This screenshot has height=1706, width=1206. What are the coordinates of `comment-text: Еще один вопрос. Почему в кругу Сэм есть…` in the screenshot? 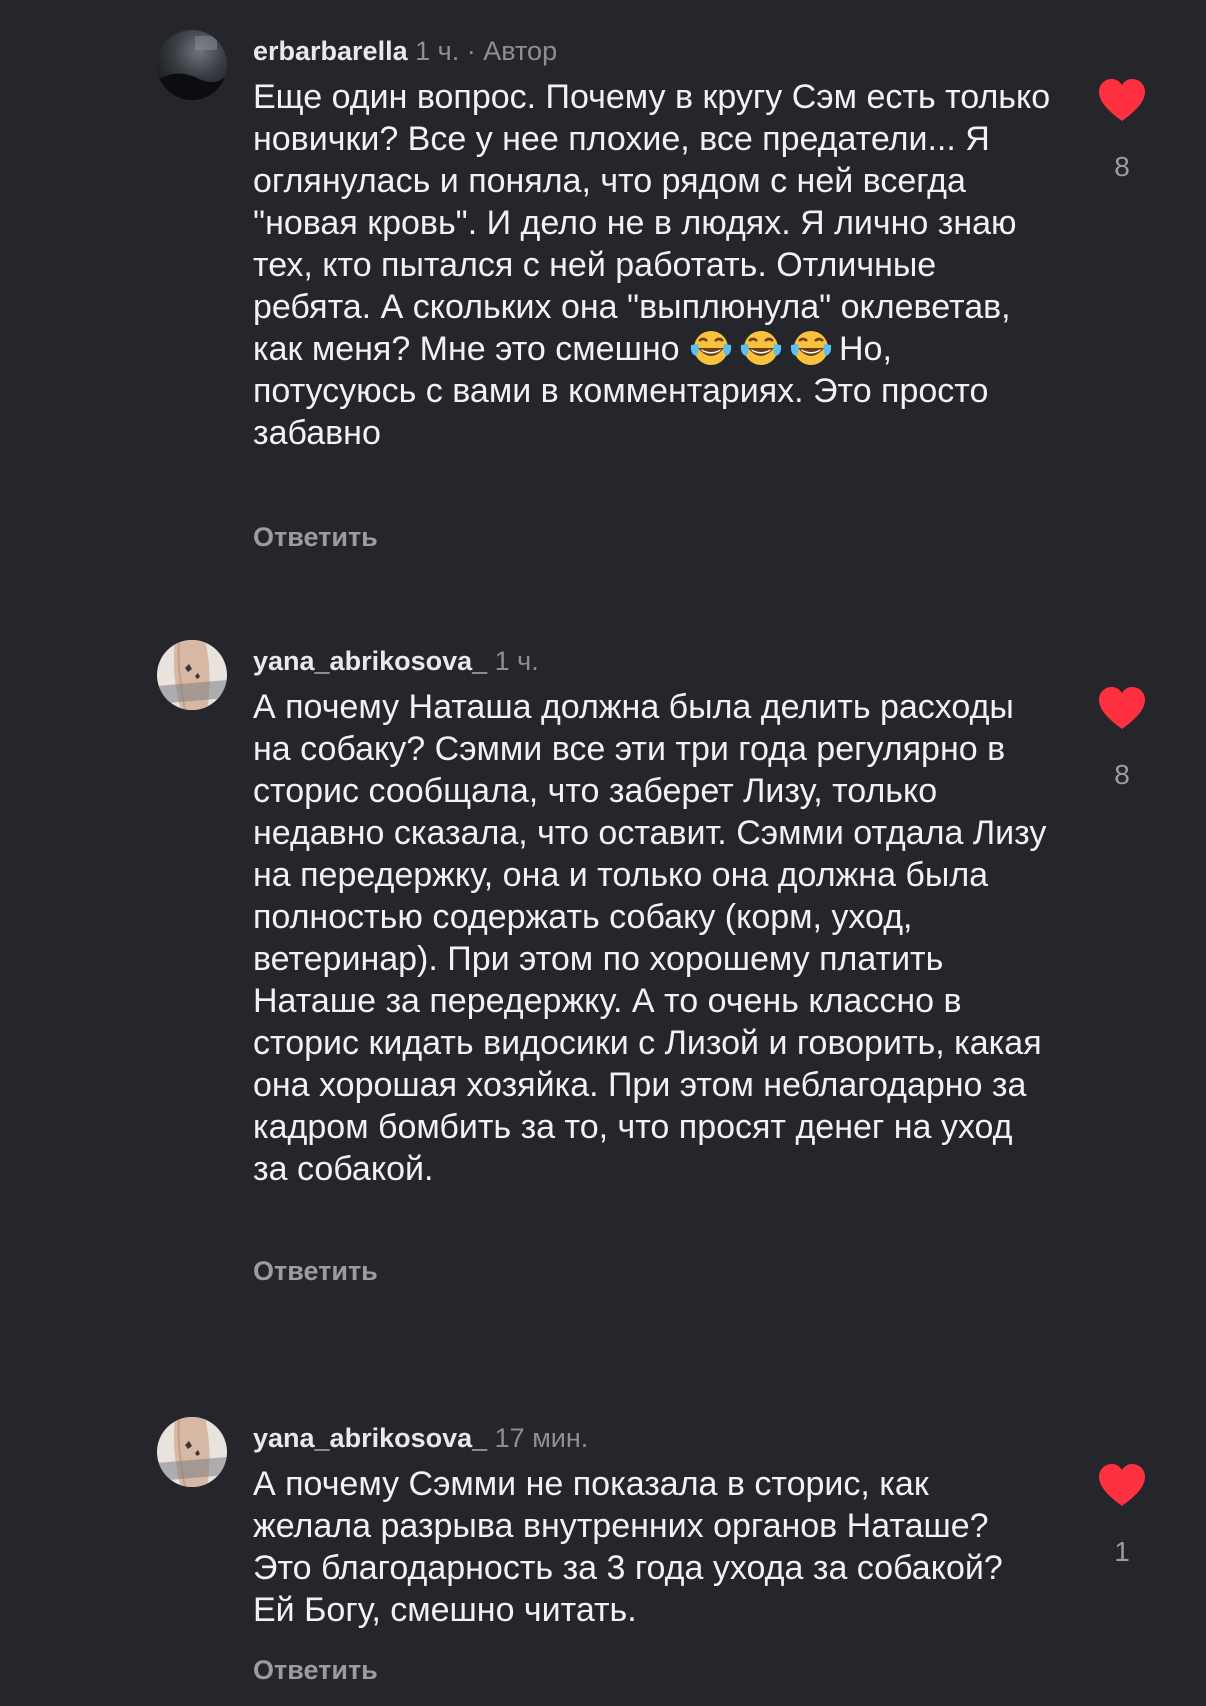 It's located at (653, 265).